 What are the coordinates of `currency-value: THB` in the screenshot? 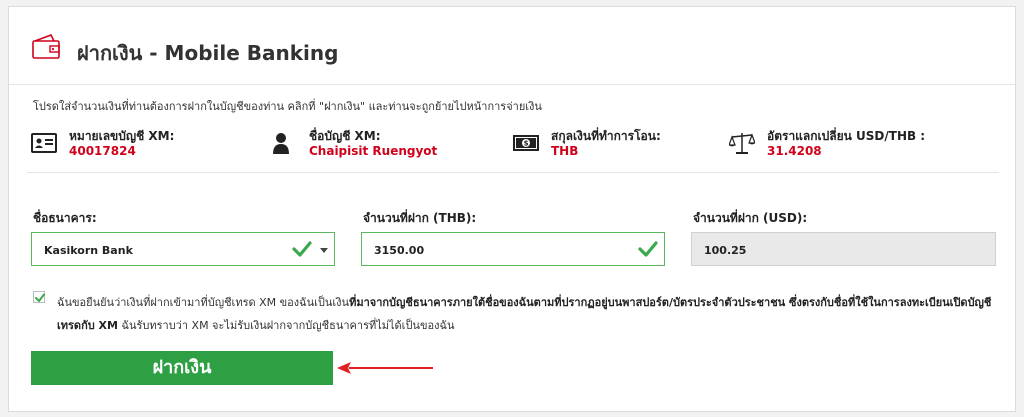 It's located at (565, 151).